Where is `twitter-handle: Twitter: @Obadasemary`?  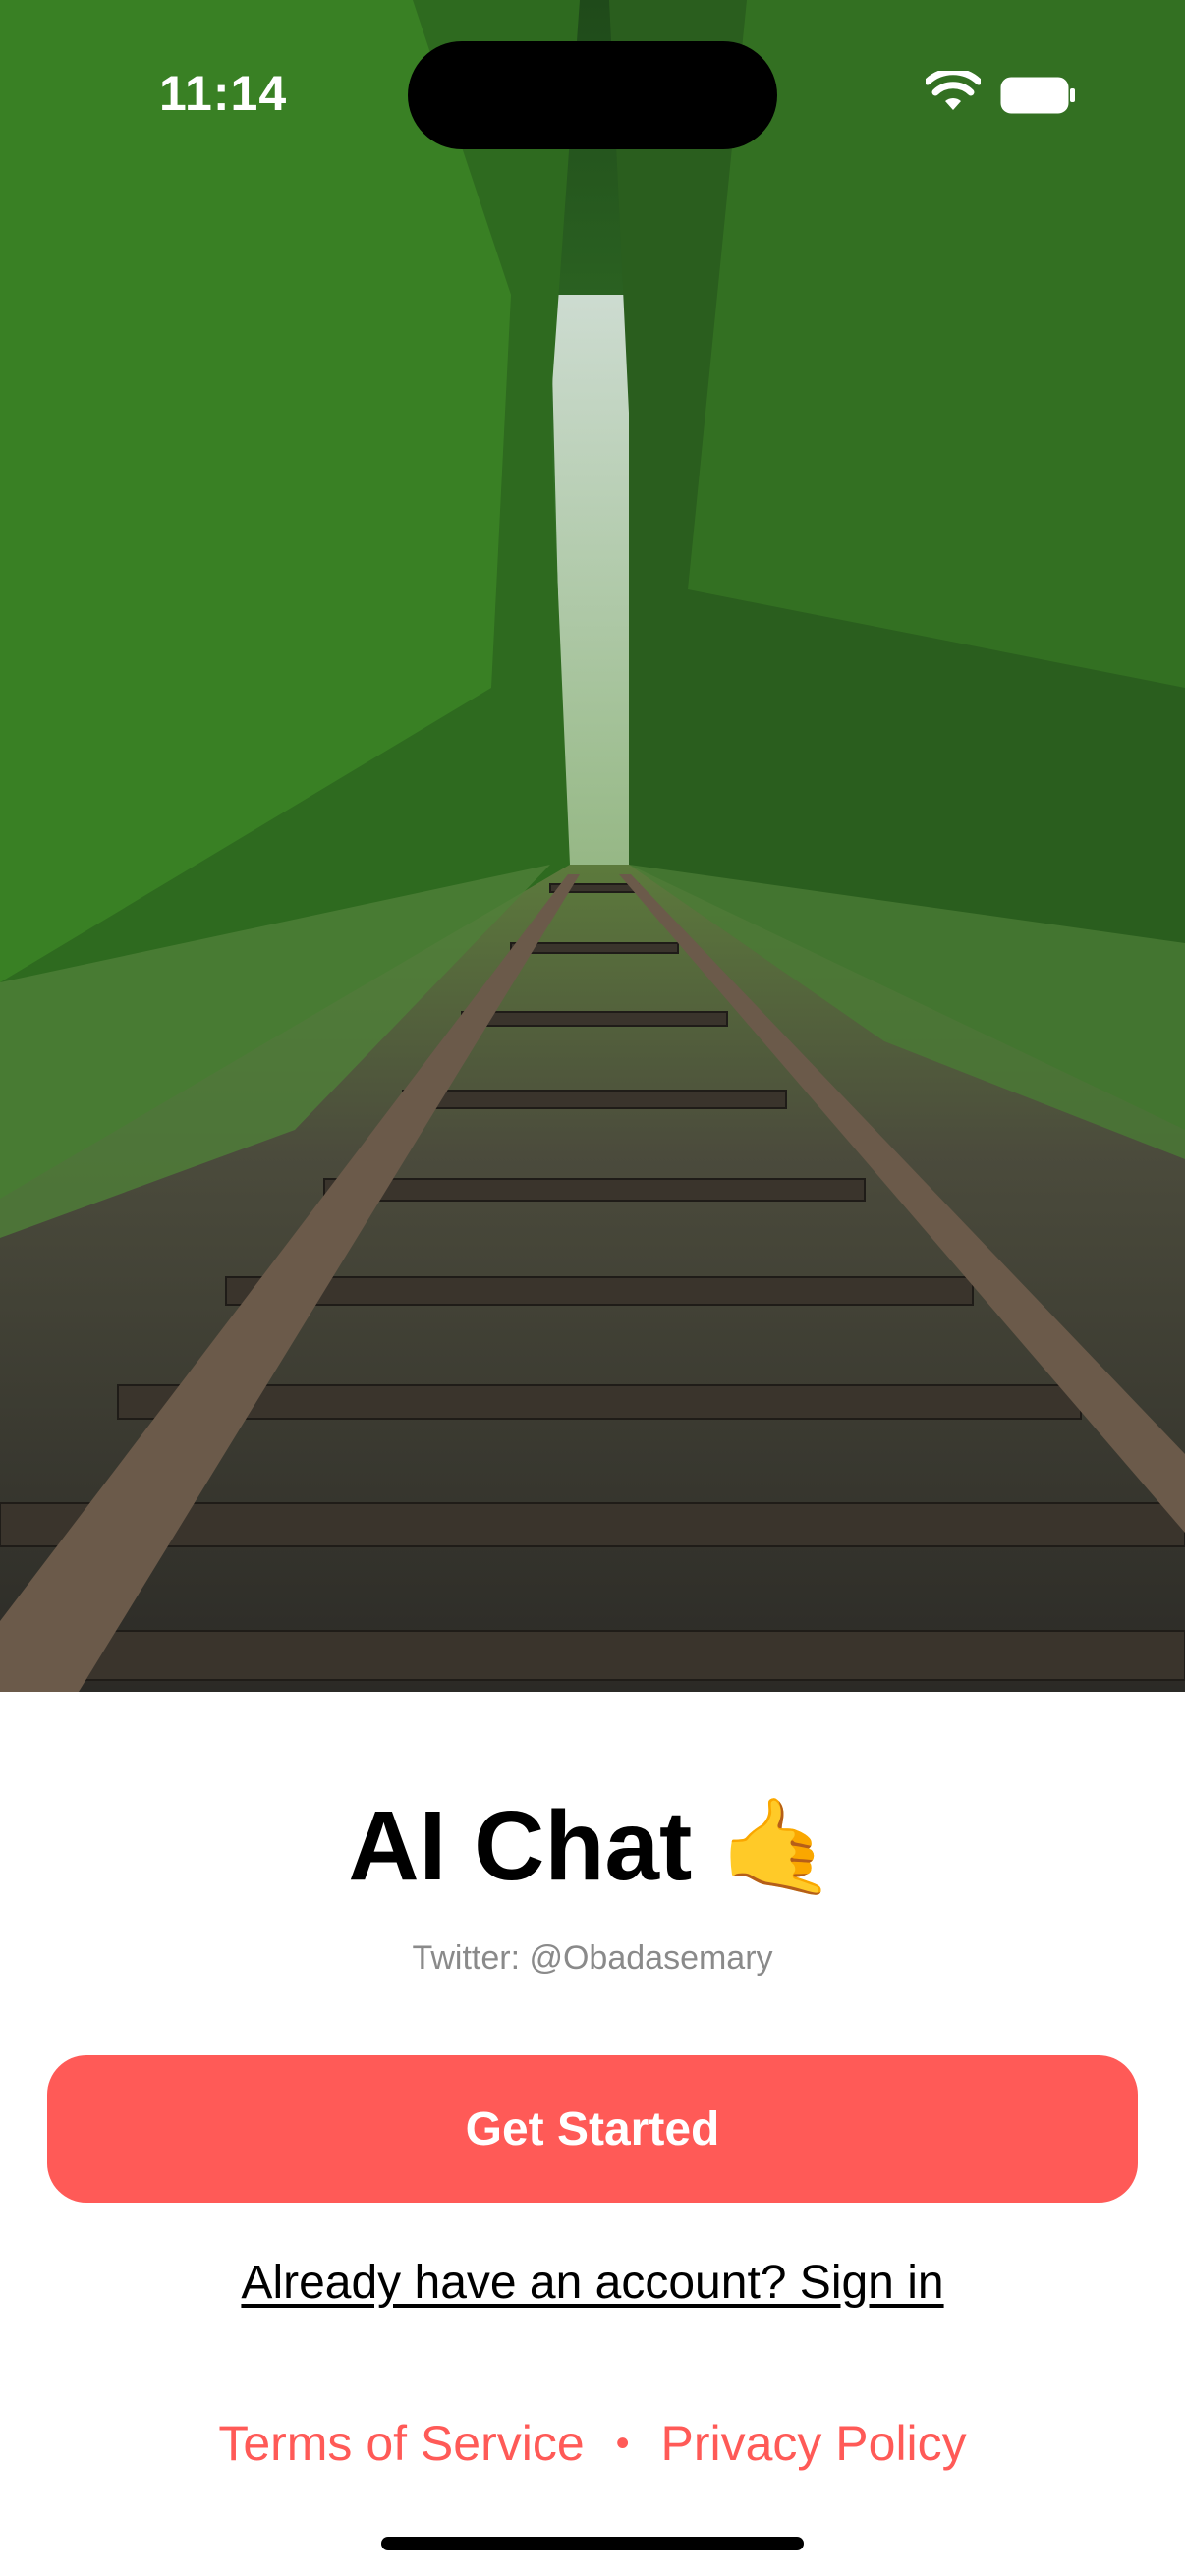 twitter-handle: Twitter: @Obadasemary is located at coordinates (592, 1958).